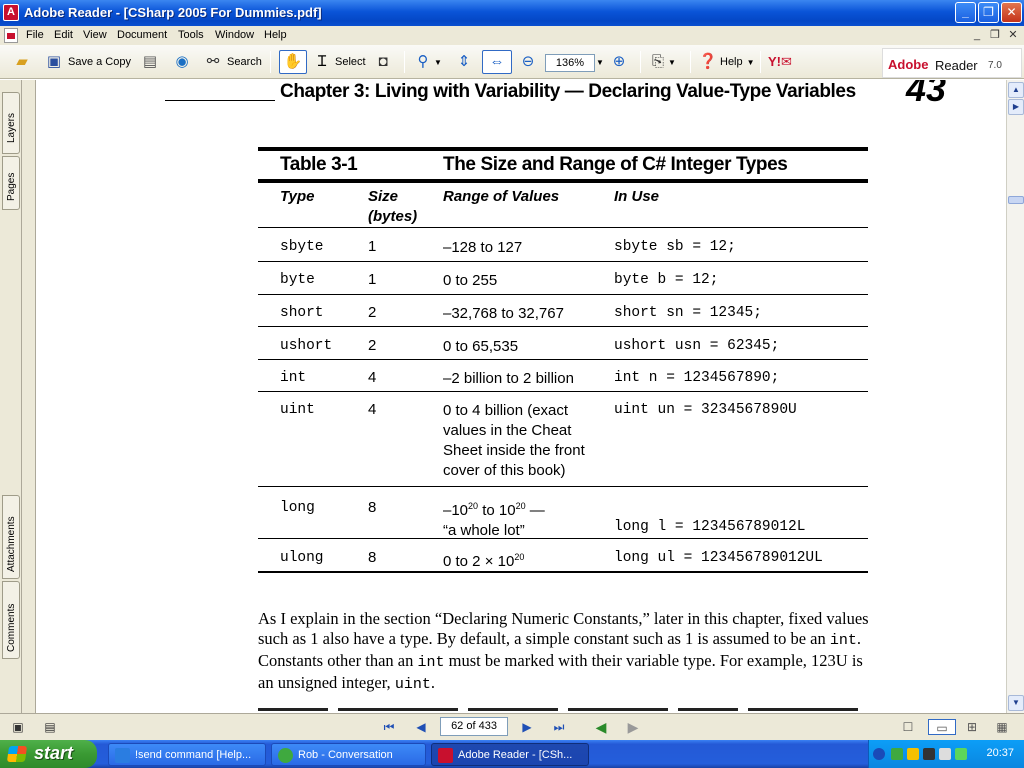  I want to click on zoom-level-input: 136%, so click(570, 63).